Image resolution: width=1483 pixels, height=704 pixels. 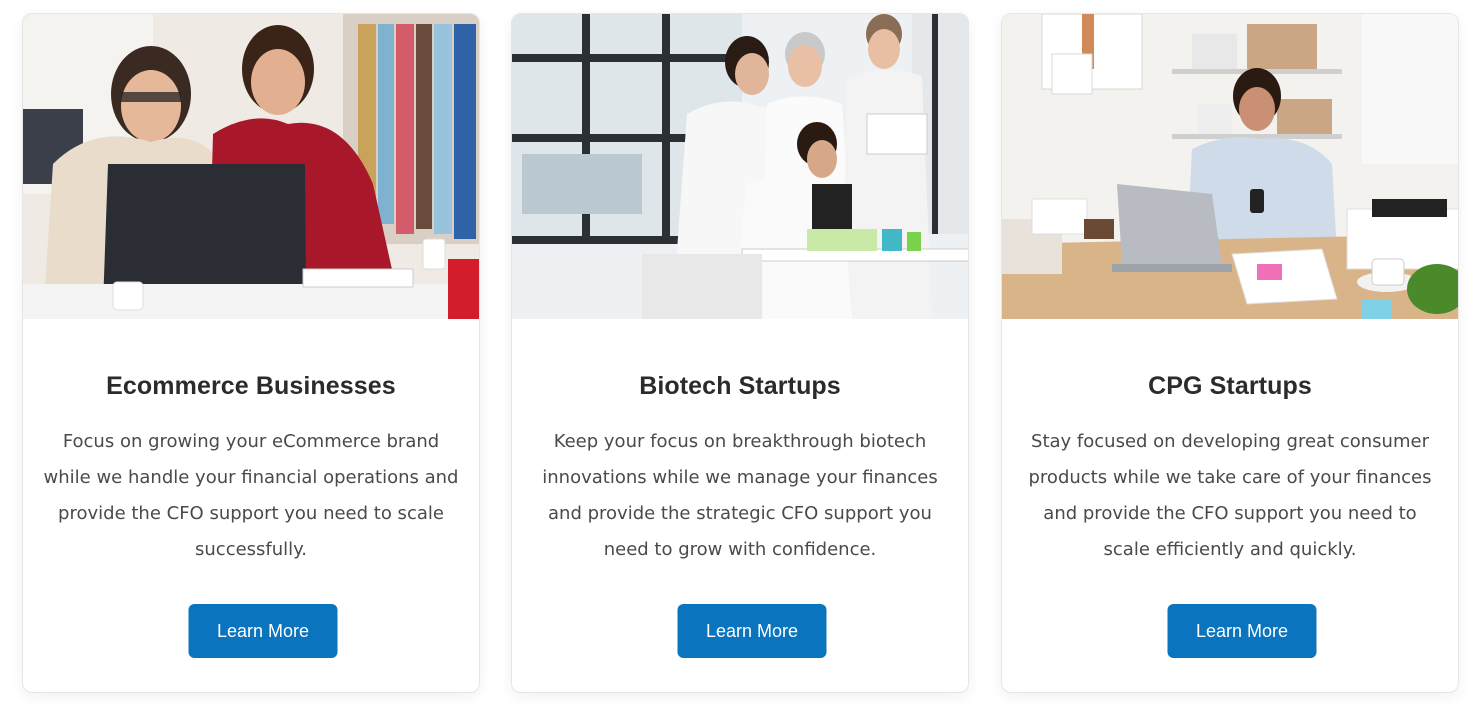 I want to click on card-title: CPG Startups, so click(x=1230, y=386).